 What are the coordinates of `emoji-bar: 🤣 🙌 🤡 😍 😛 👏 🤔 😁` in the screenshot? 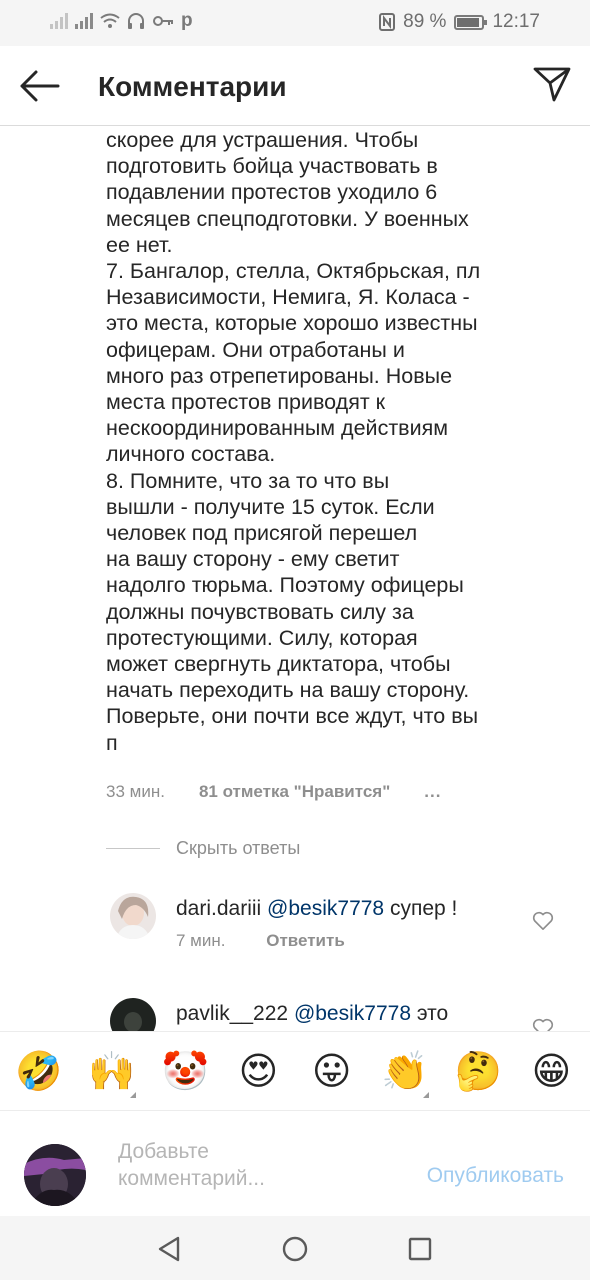 It's located at (295, 1071).